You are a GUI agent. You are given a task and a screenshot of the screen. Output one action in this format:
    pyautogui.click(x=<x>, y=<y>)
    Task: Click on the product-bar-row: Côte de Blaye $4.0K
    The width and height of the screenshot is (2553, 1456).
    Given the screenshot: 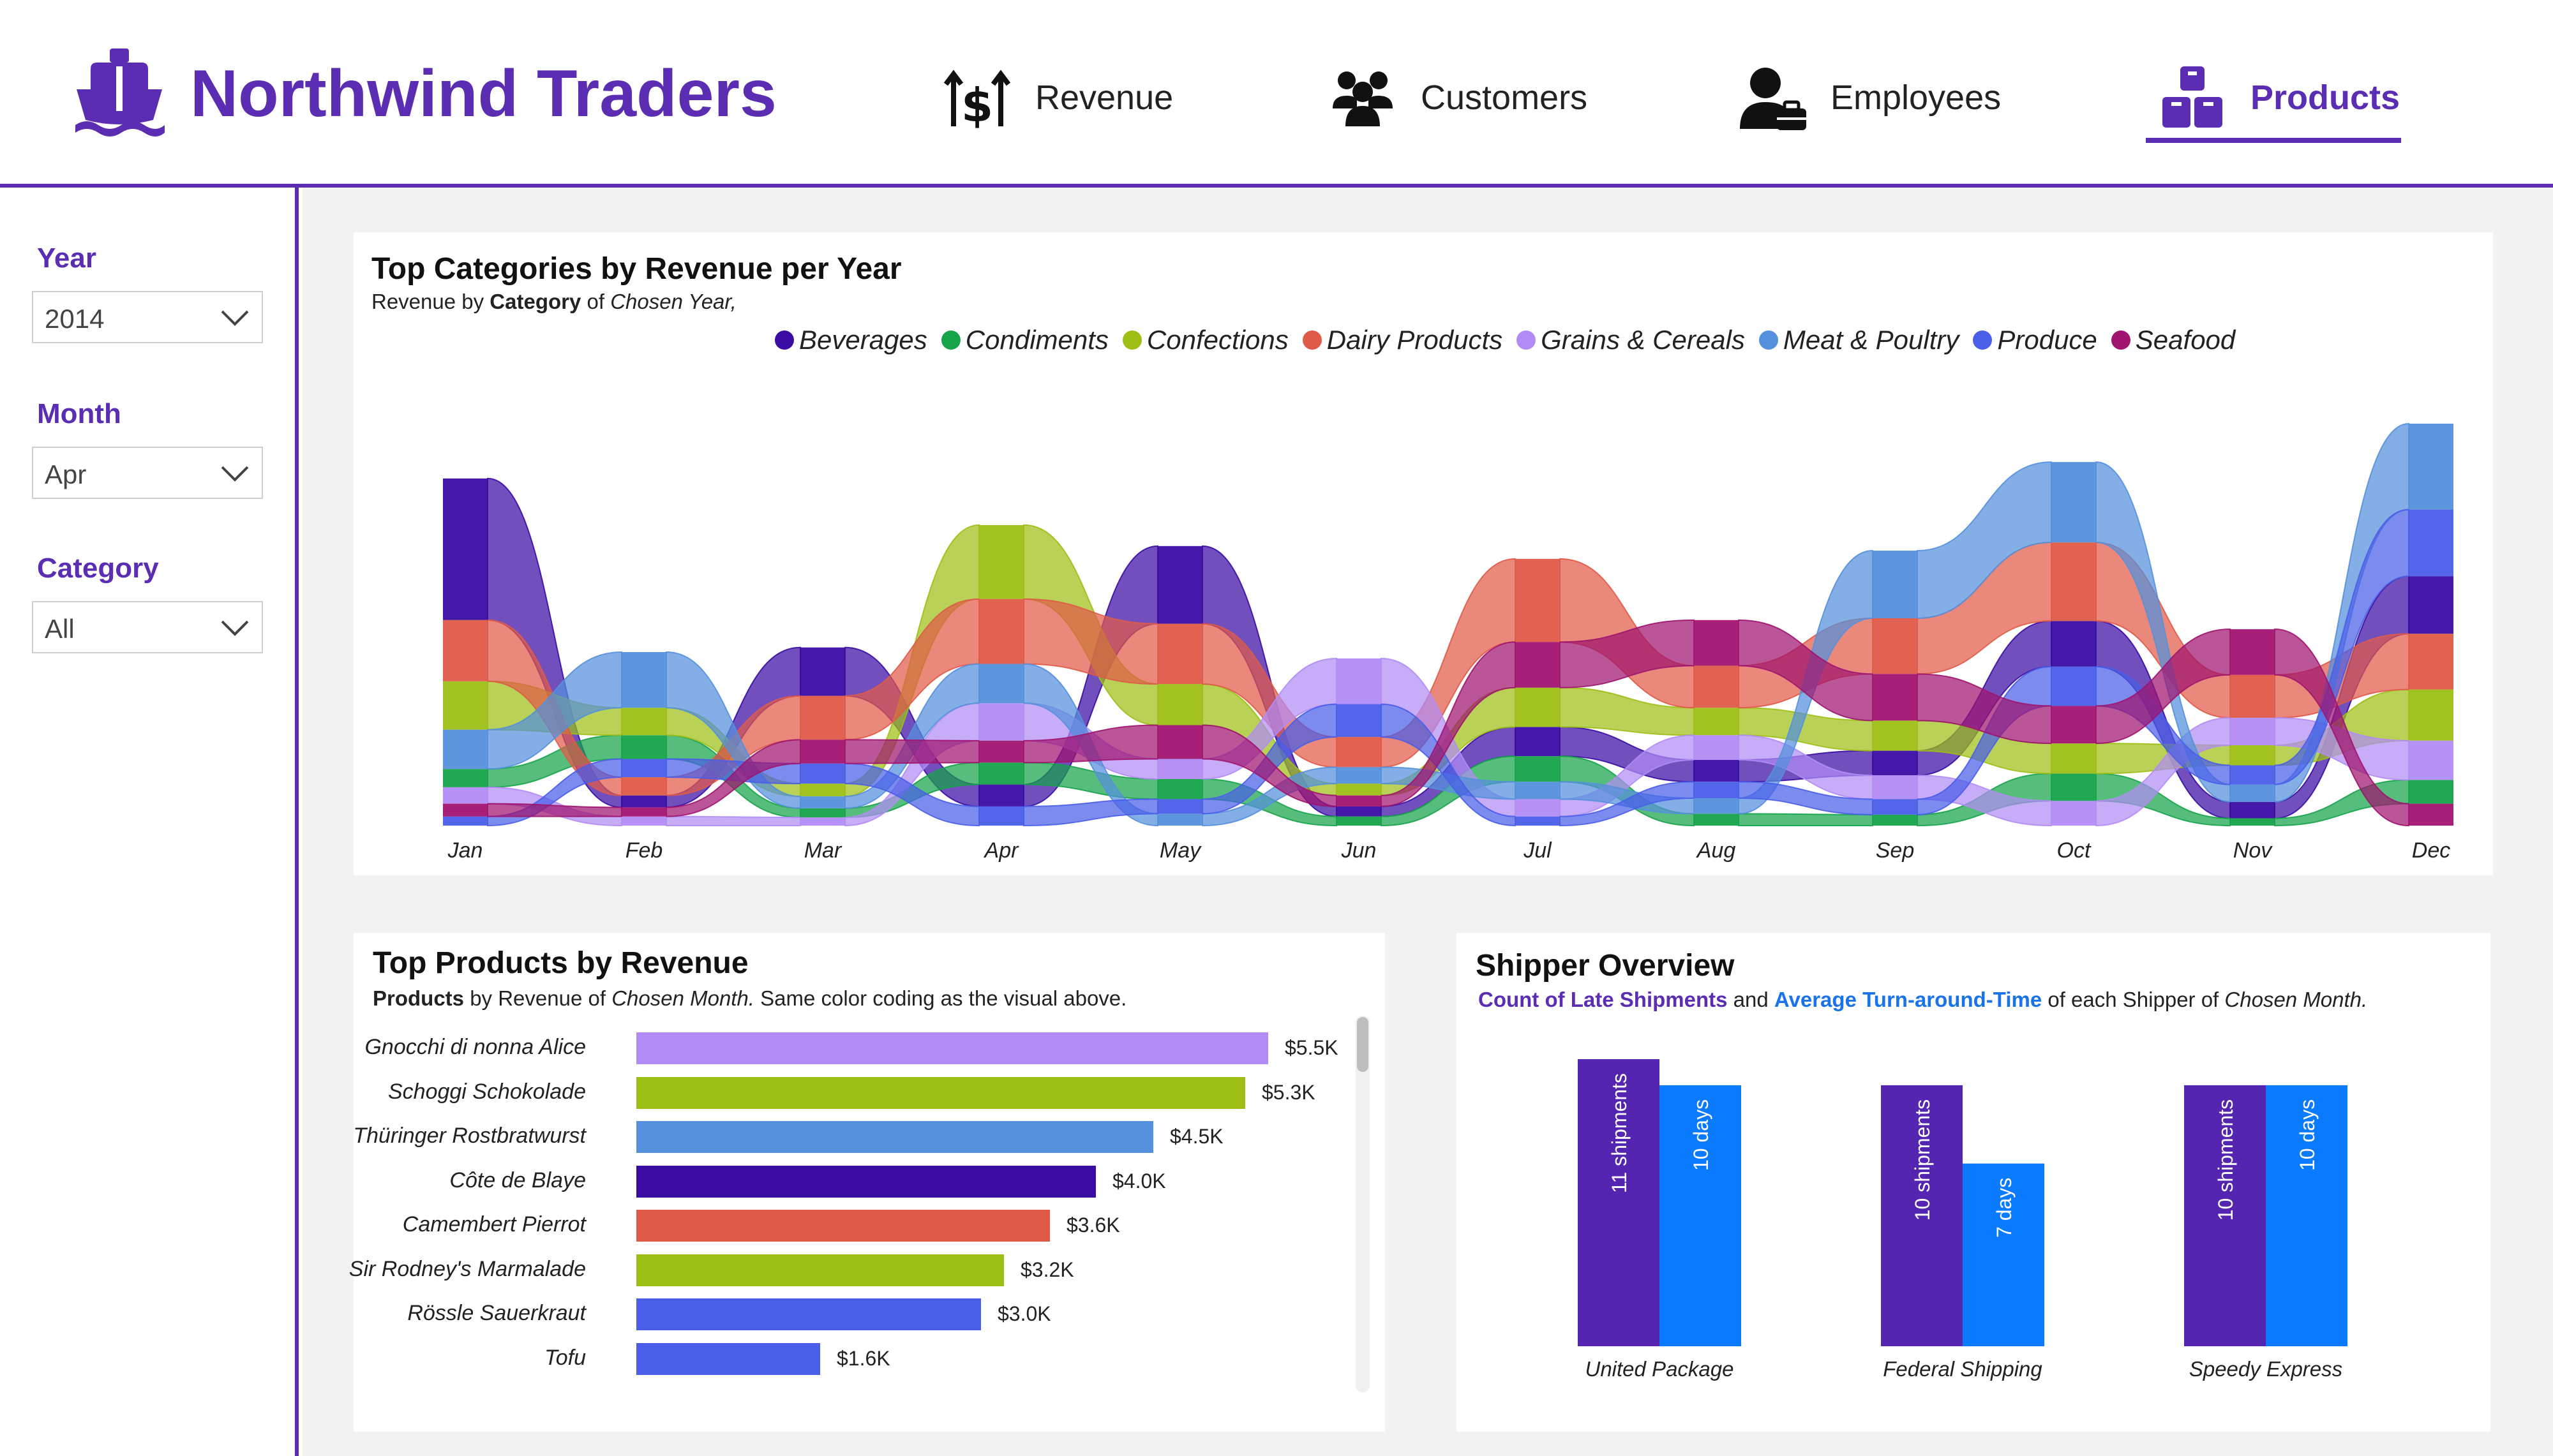 What is the action you would take?
    pyautogui.click(x=852, y=1181)
    